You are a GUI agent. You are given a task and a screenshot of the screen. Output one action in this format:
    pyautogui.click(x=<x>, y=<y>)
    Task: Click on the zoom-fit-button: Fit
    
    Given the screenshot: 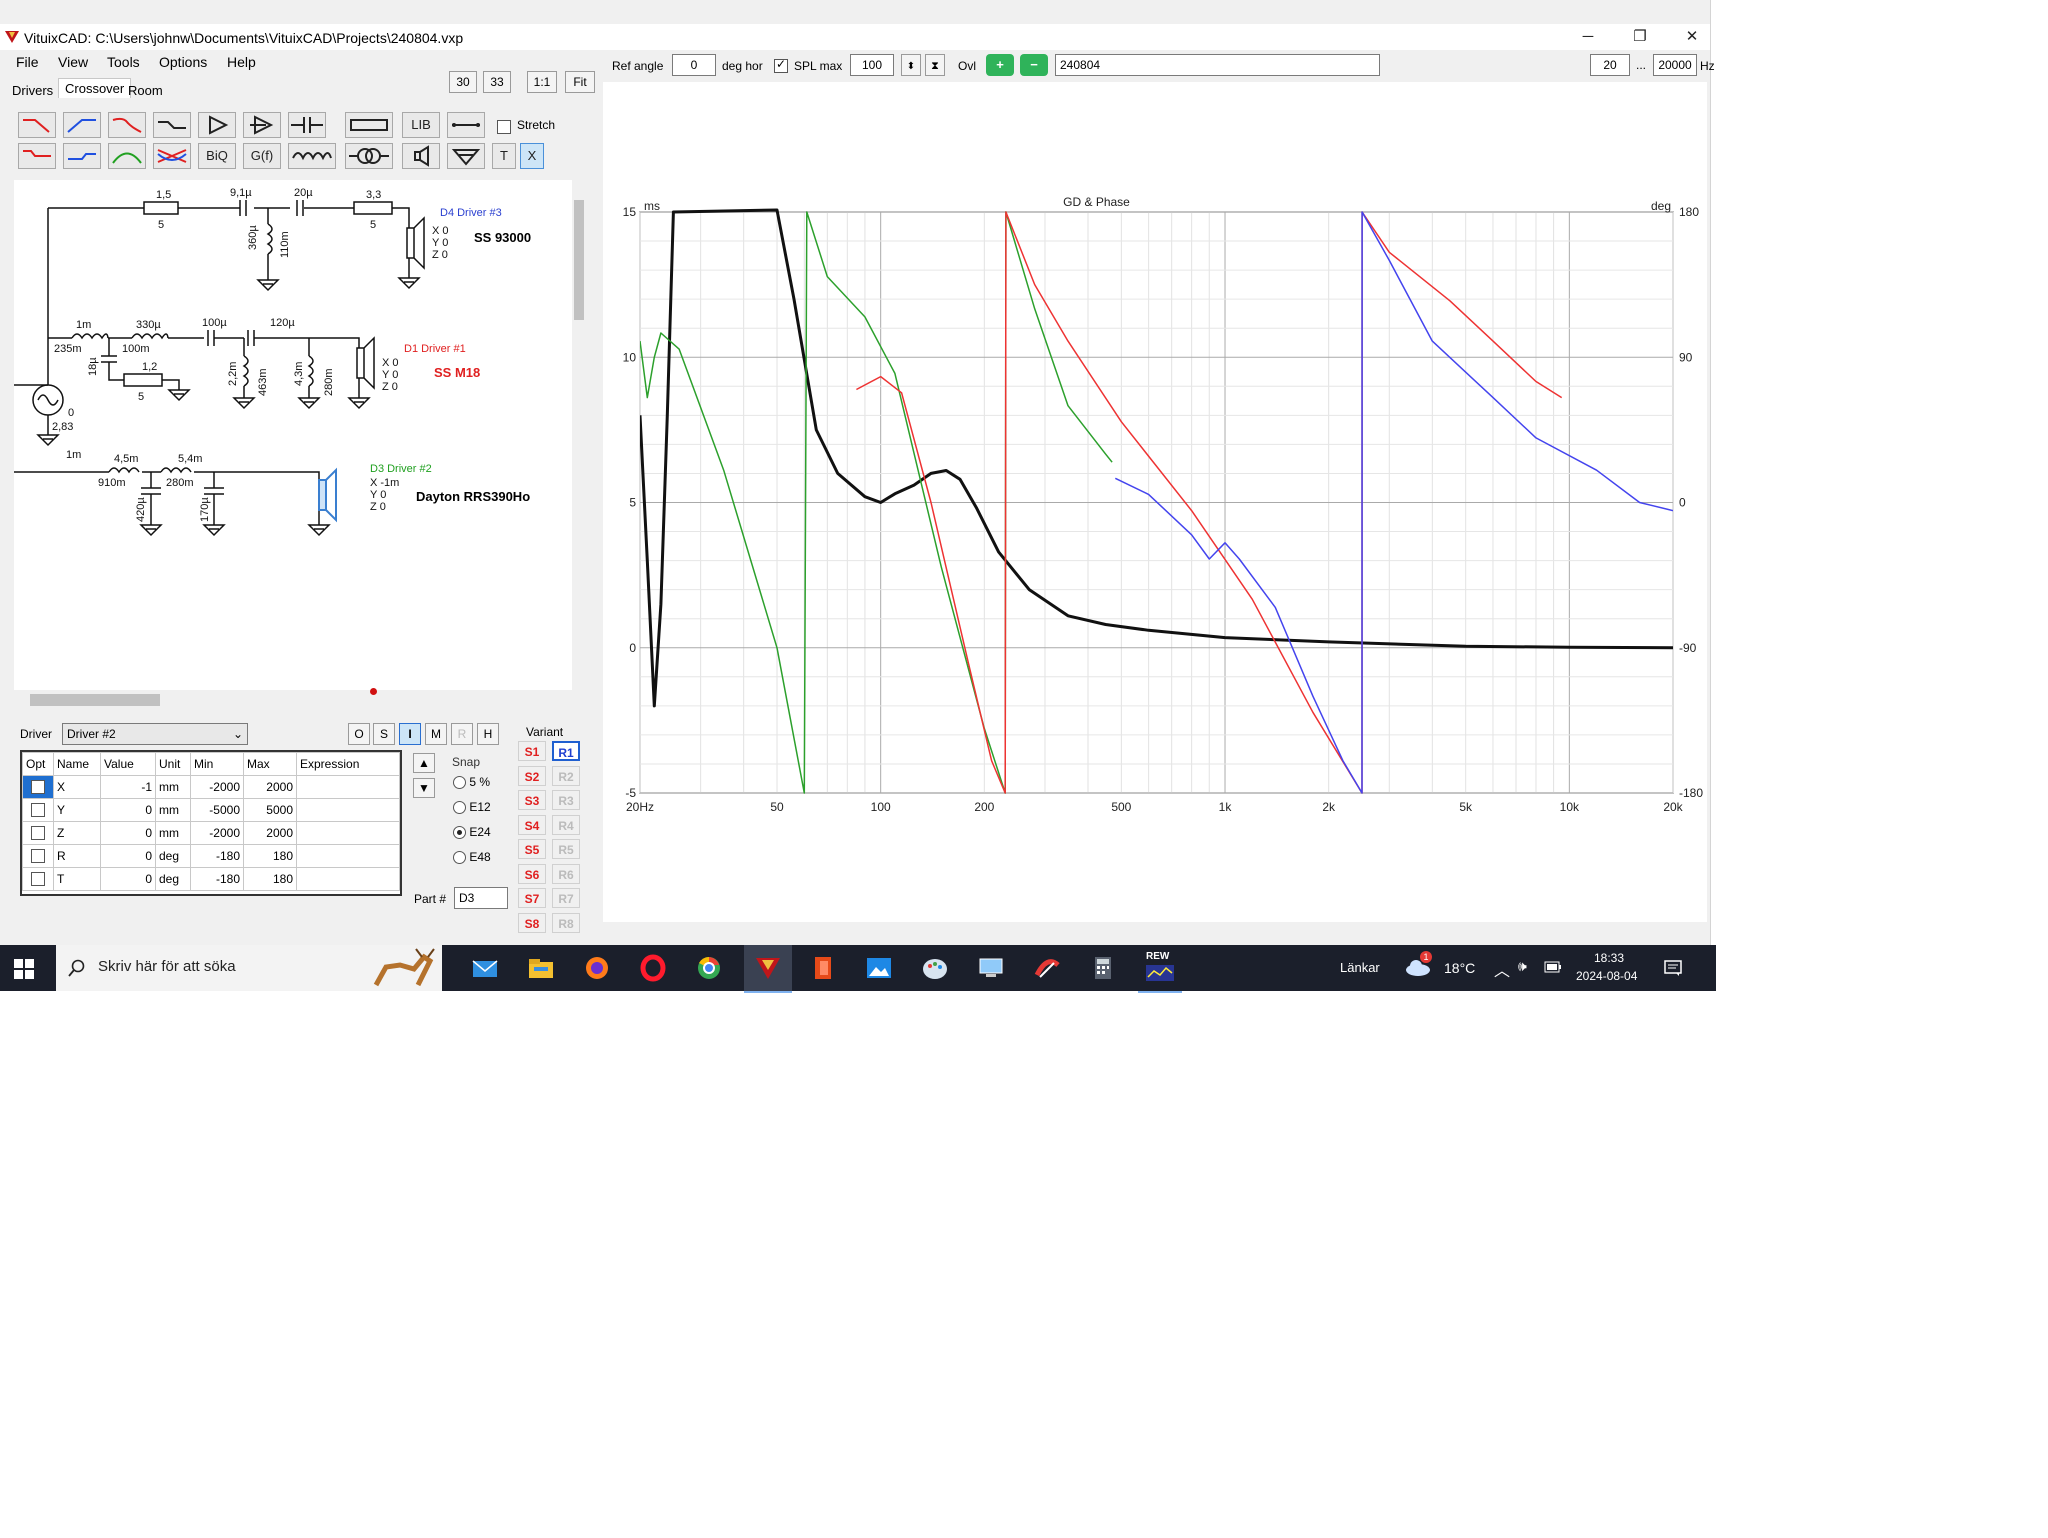 What is the action you would take?
    pyautogui.click(x=580, y=82)
    